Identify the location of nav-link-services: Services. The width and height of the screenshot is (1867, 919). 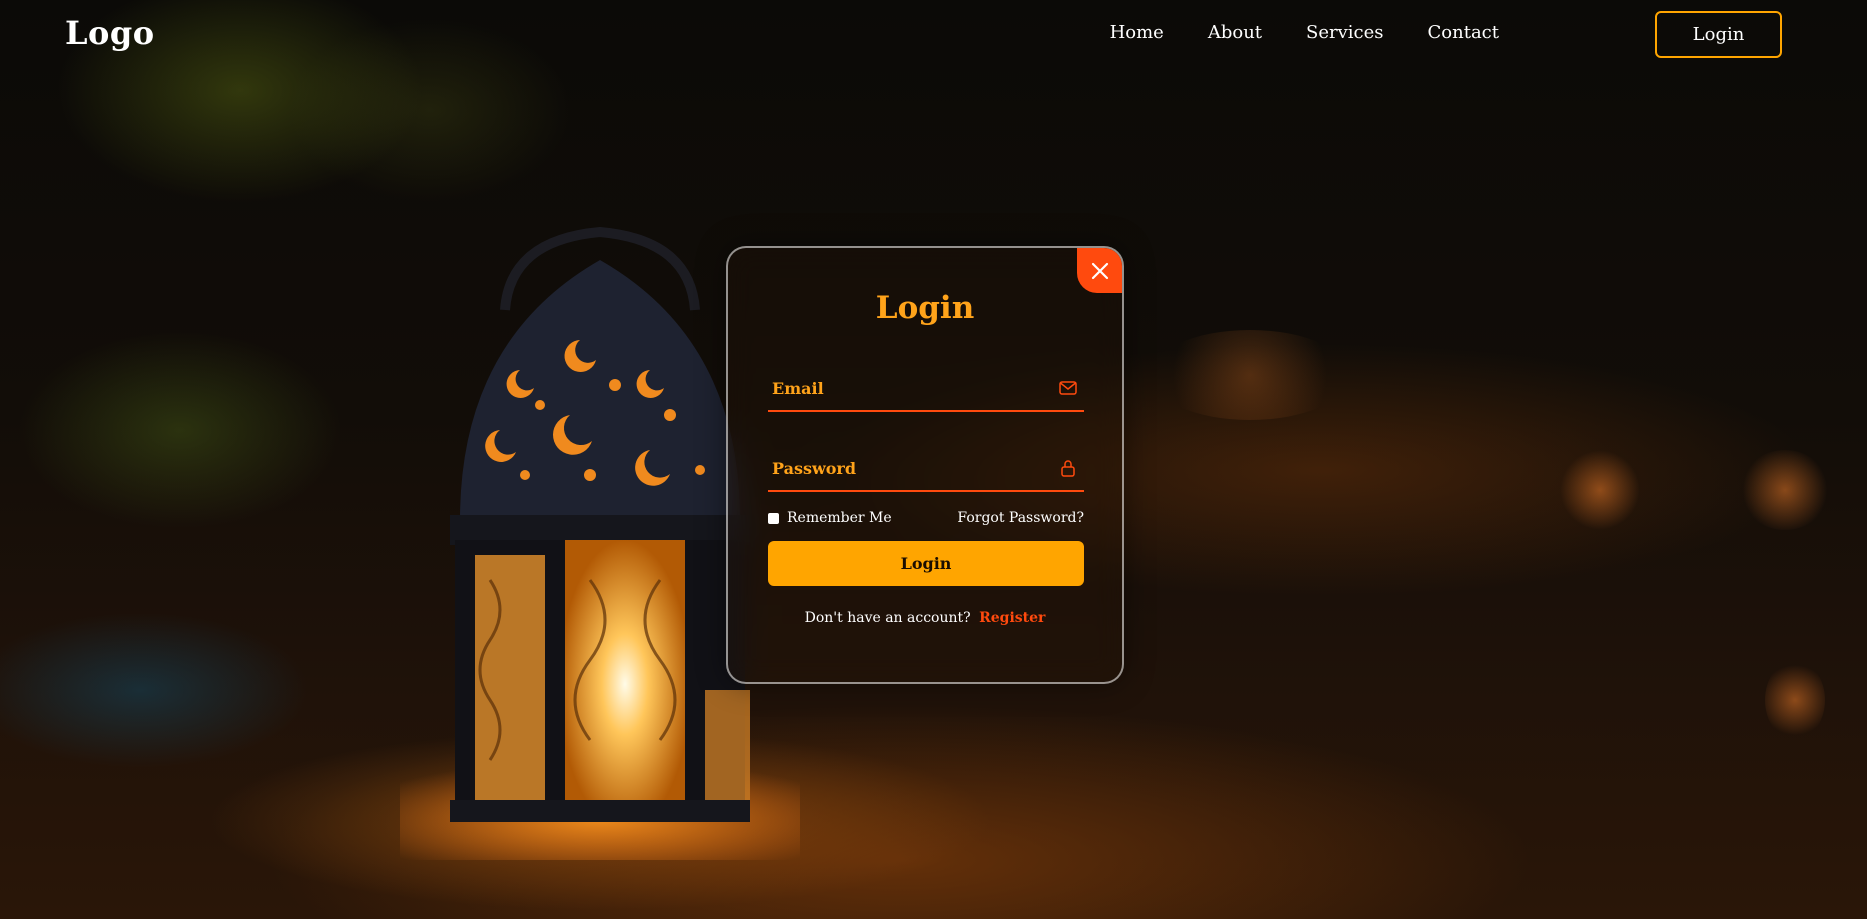
(1344, 32).